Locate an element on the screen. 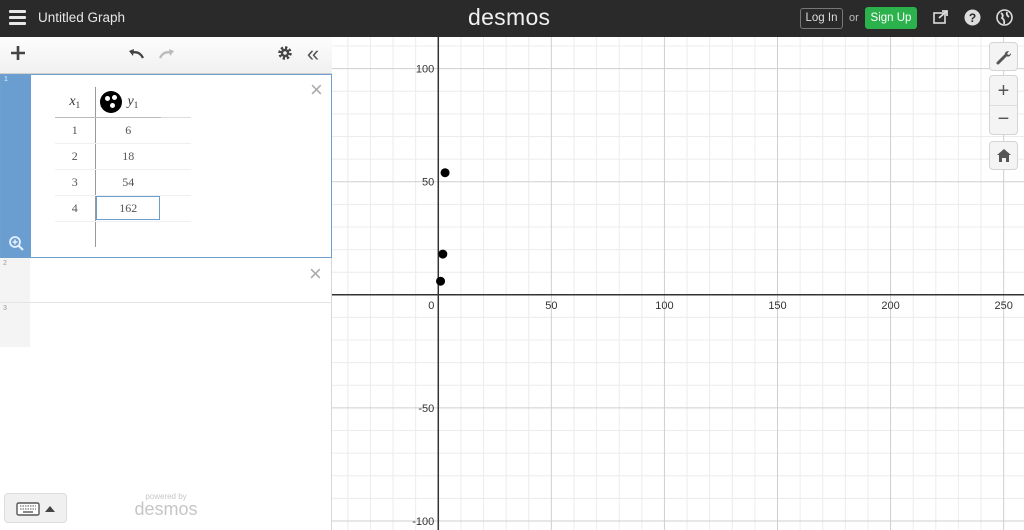 The image size is (1024, 530). point-style-icon is located at coordinates (110, 101).